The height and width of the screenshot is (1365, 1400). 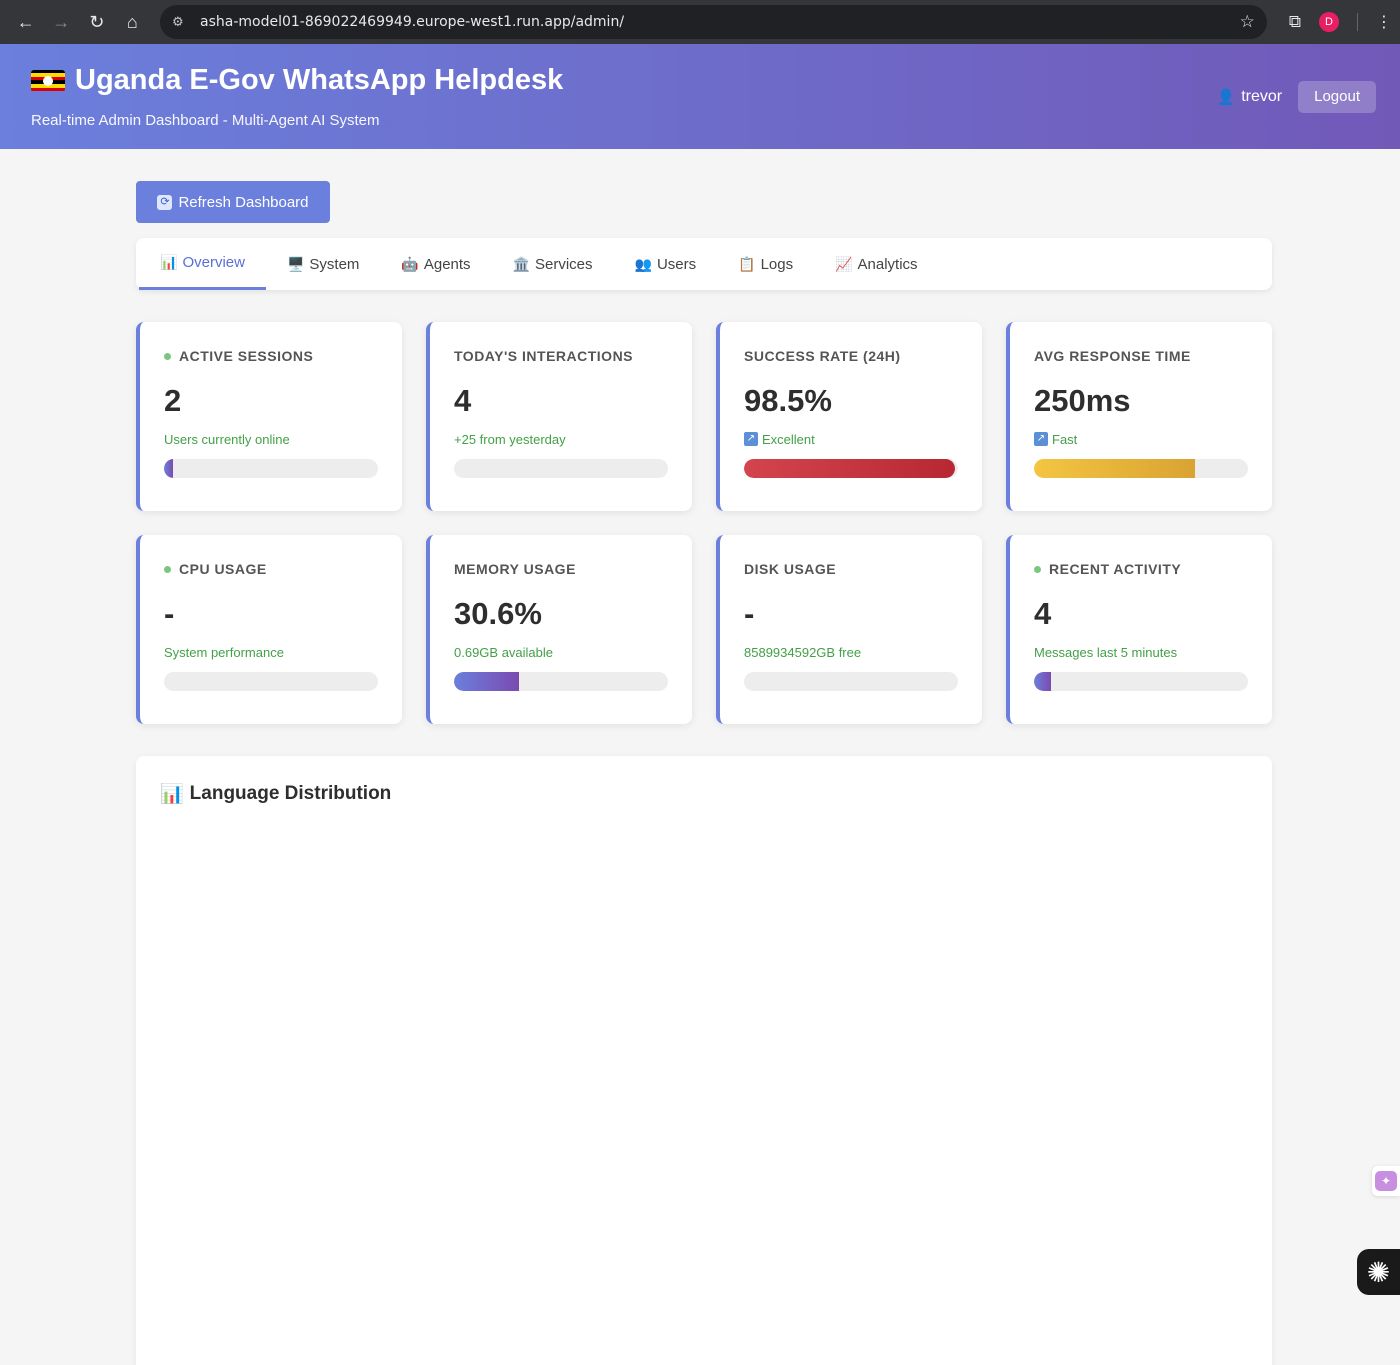 What do you see at coordinates (643, 263) in the screenshot?
I see `users-icon: 👥` at bounding box center [643, 263].